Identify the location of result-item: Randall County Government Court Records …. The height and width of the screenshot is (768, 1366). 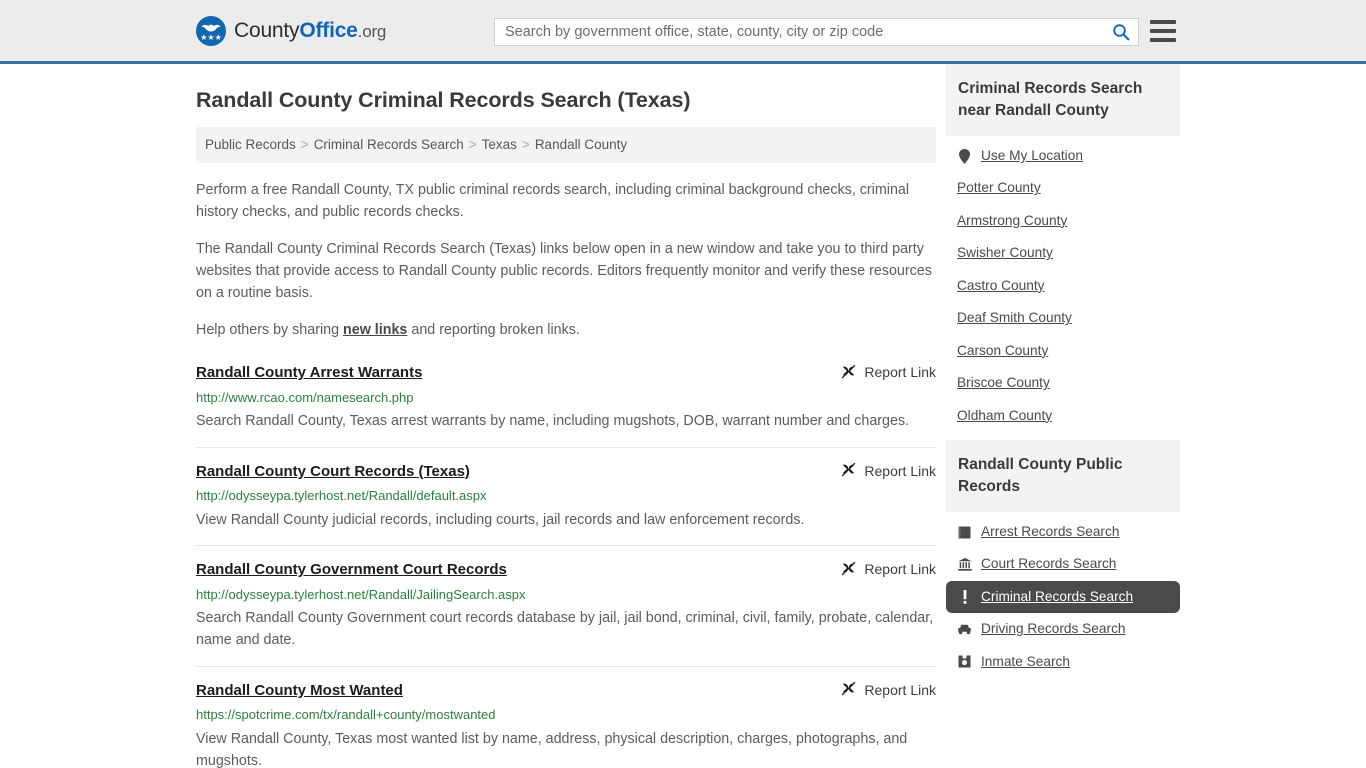
(566, 613).